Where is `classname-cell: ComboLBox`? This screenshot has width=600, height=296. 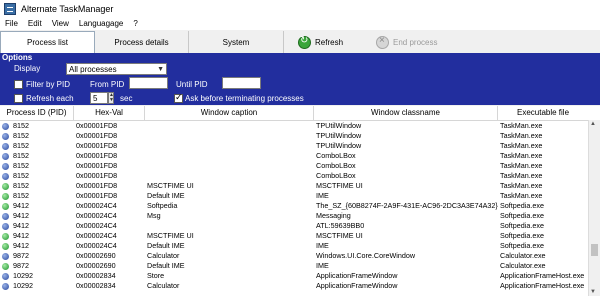 classname-cell: ComboLBox is located at coordinates (336, 165).